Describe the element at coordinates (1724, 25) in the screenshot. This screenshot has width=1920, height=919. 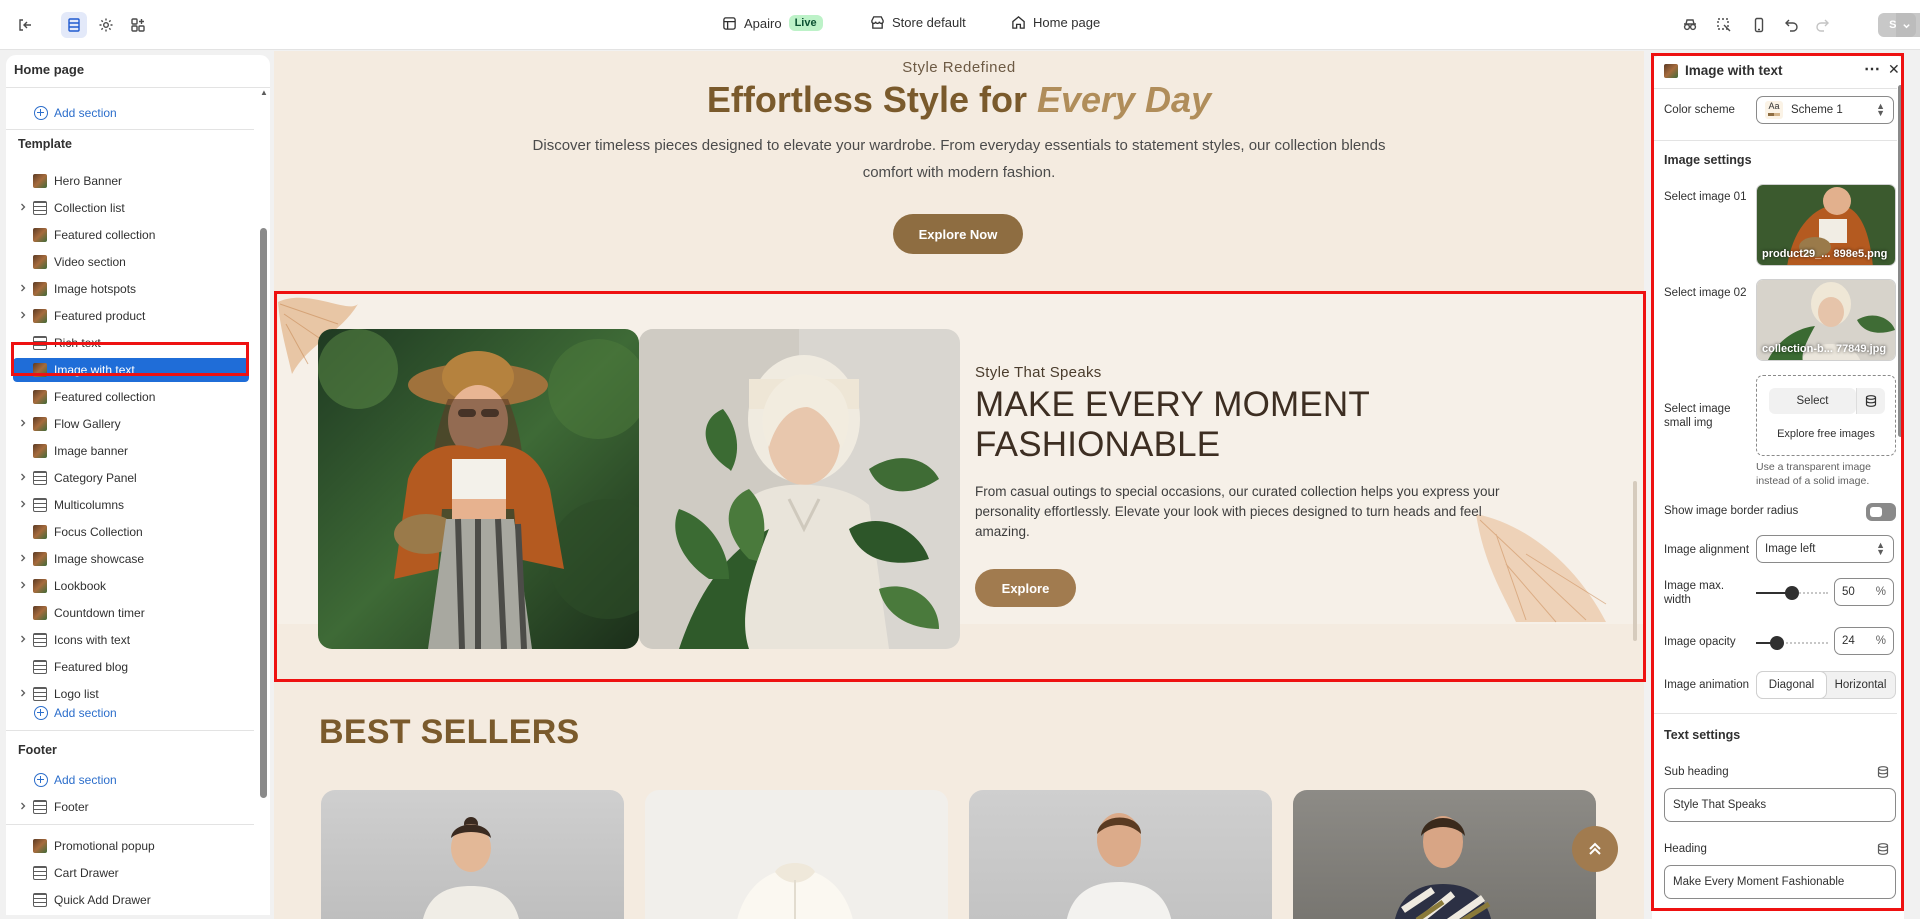
I see `select-element-icon` at that location.